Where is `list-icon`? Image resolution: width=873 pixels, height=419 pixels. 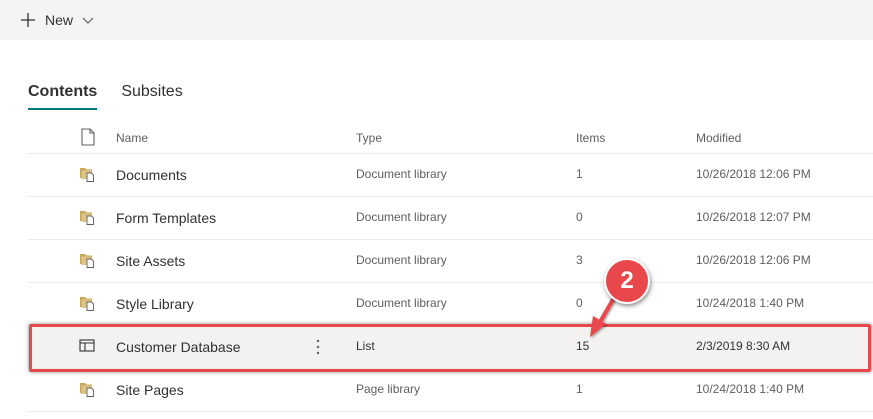 list-icon is located at coordinates (87, 345).